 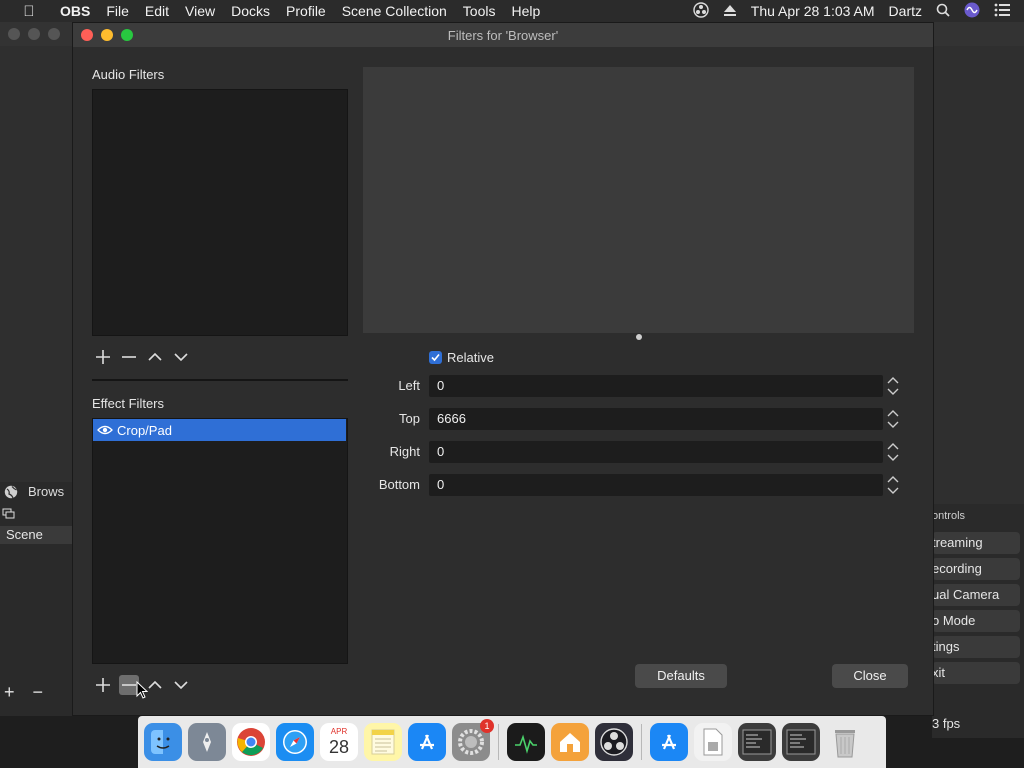 I want to click on scene-dock-icon, so click(x=9, y=515).